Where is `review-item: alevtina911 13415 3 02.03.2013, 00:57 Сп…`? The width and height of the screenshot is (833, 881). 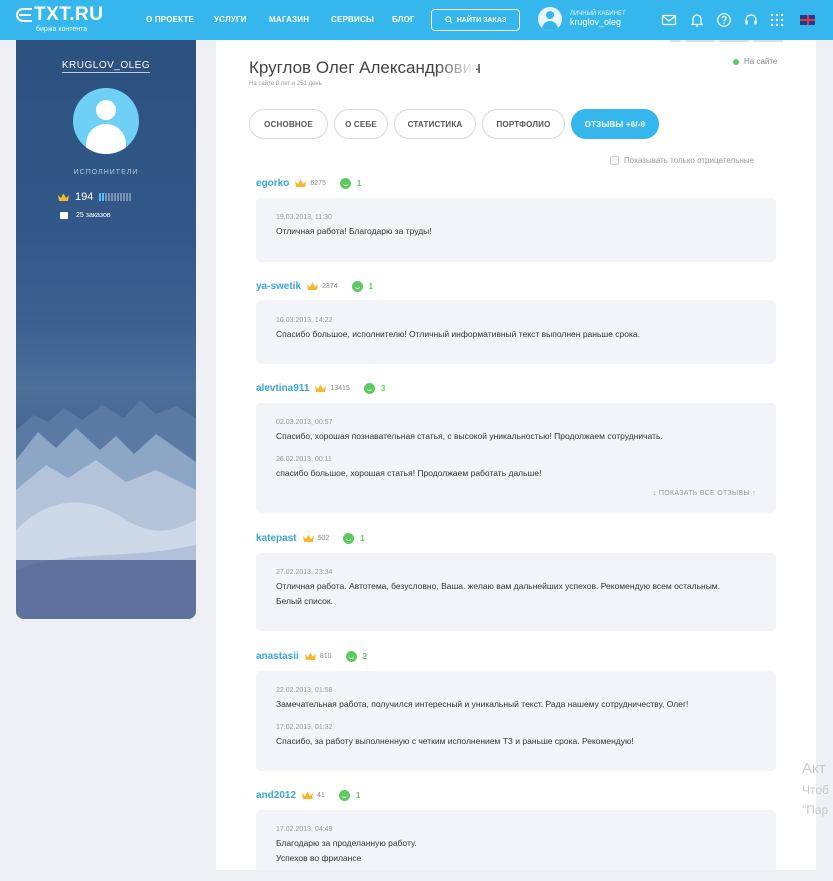
review-item: alevtina911 13415 3 02.03.2013, 00:57 Сп… is located at coordinates (516, 447).